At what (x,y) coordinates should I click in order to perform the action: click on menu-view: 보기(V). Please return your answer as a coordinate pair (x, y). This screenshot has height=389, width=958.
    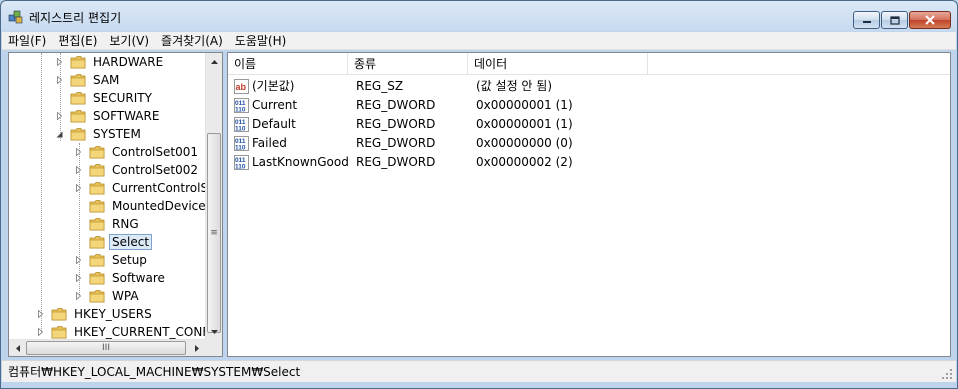
    Looking at the image, I should click on (129, 41).